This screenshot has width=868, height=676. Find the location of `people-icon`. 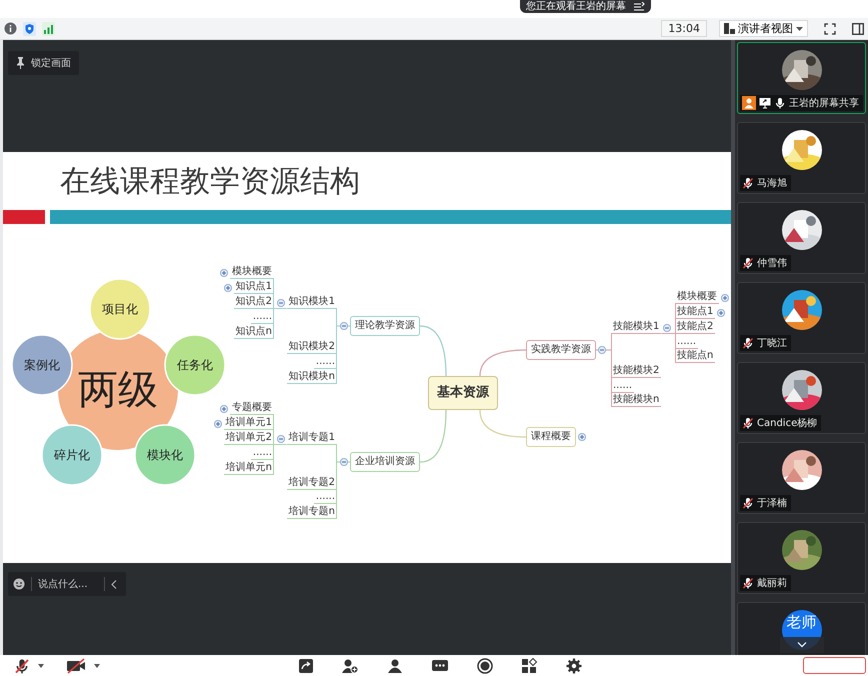

people-icon is located at coordinates (395, 666).